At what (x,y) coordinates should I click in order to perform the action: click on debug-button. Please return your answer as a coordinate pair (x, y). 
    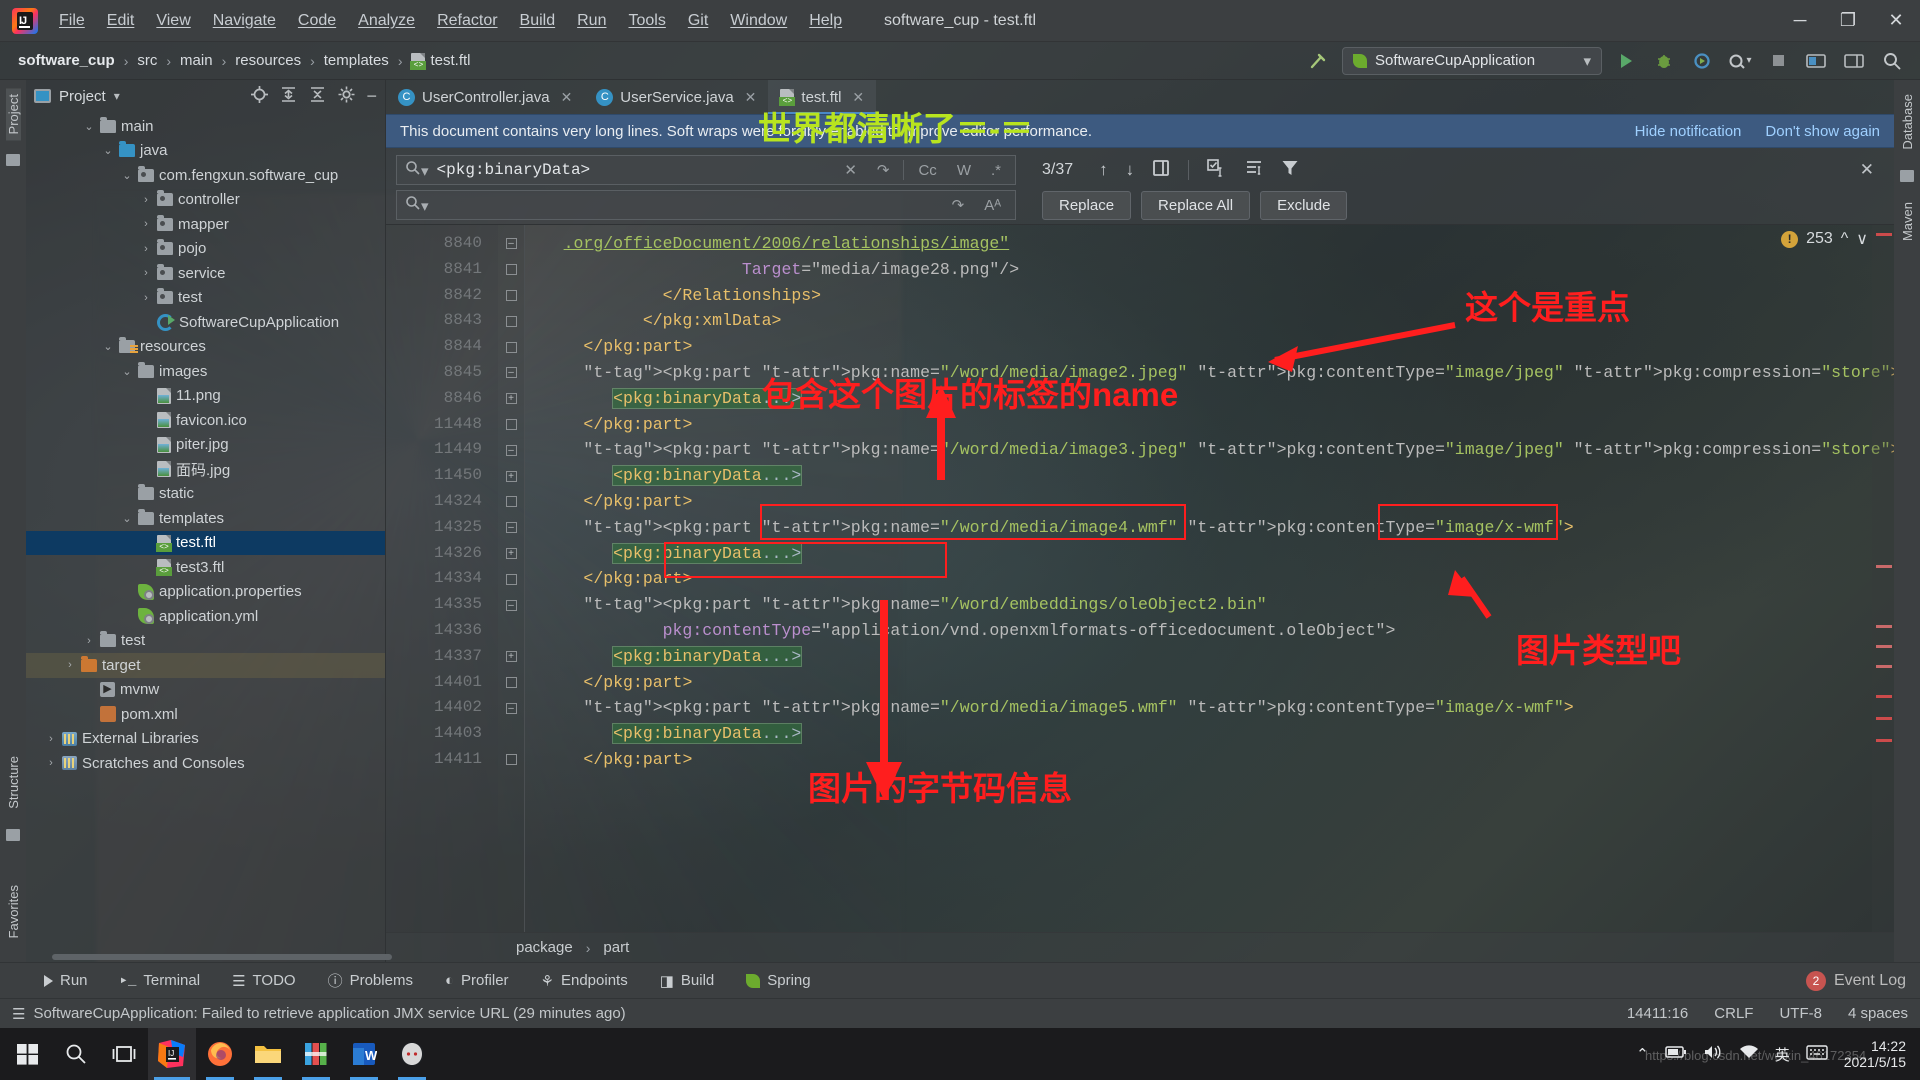
    Looking at the image, I should click on (1664, 61).